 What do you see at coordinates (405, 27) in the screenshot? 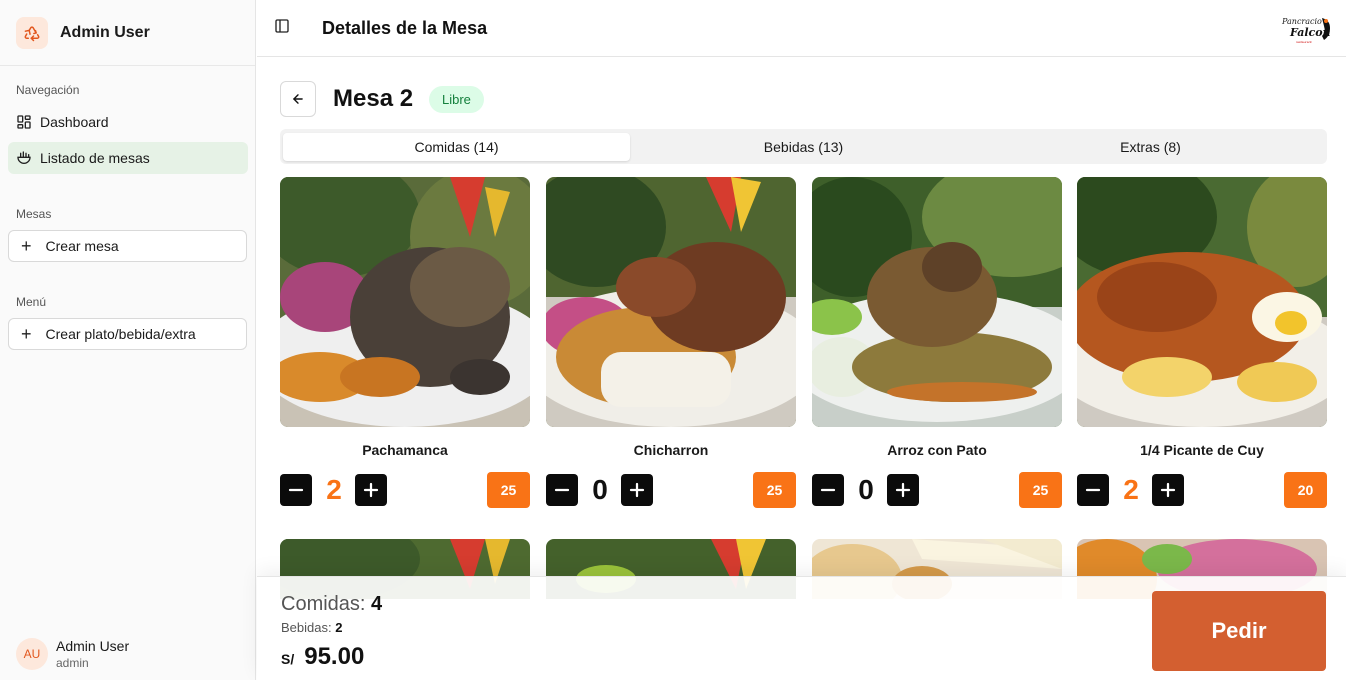
I see `page-title: Detalles de la Mesa` at bounding box center [405, 27].